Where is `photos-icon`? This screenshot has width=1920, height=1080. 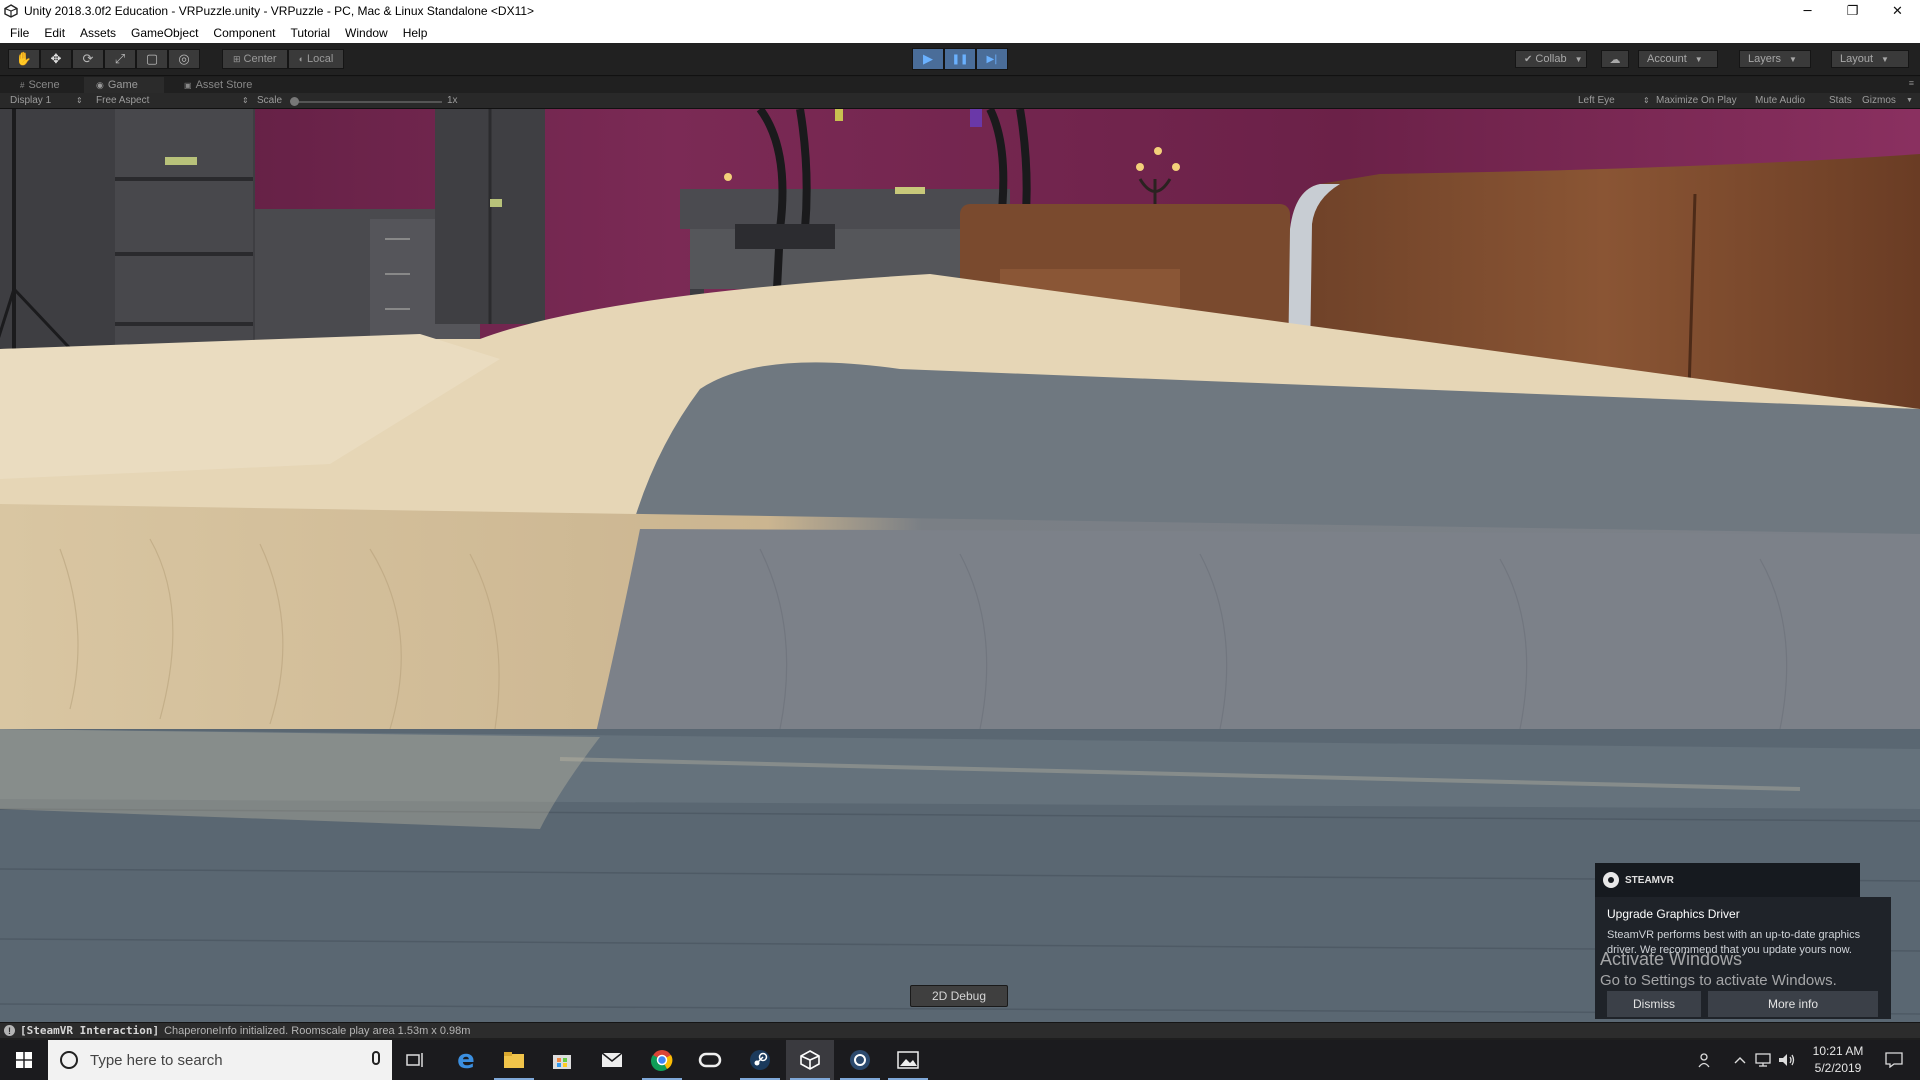 photos-icon is located at coordinates (908, 1060).